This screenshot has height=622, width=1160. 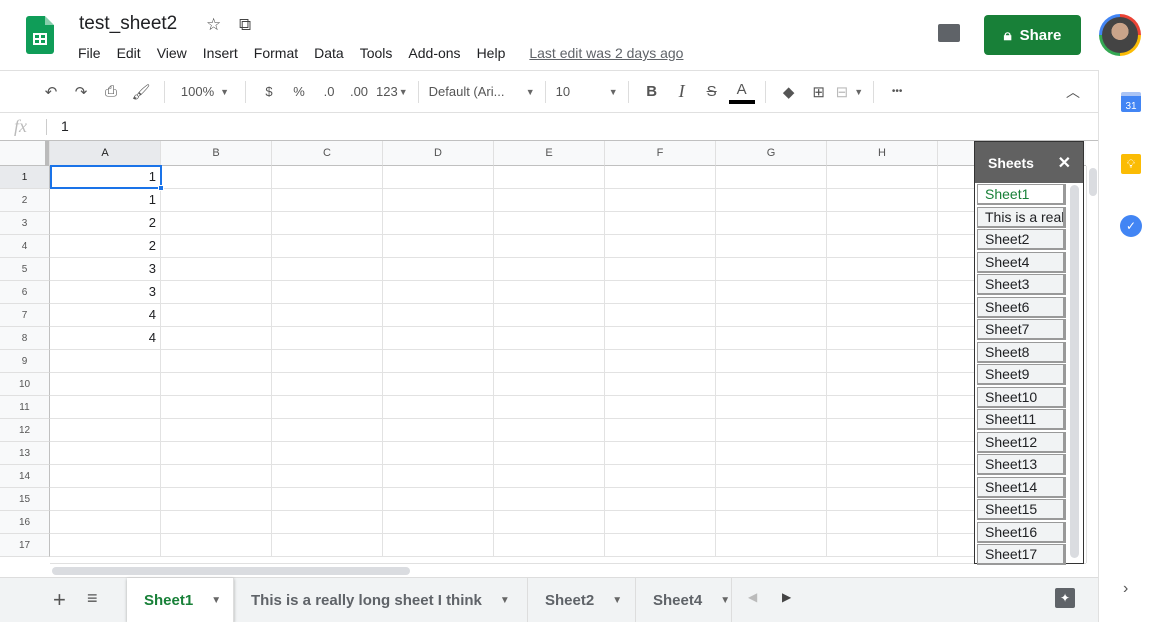 What do you see at coordinates (105, 223) in the screenshot?
I see `cell: 2` at bounding box center [105, 223].